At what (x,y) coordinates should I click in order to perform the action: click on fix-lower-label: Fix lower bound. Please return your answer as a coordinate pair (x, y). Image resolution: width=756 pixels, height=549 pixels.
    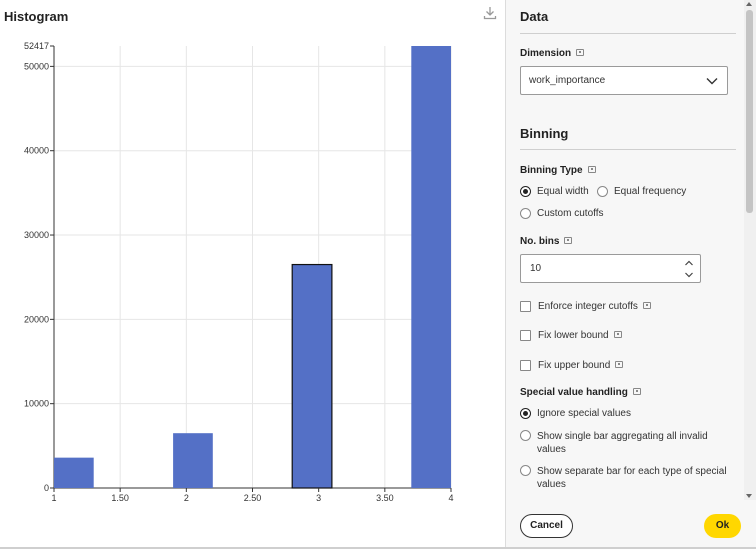
    Looking at the image, I should click on (573, 335).